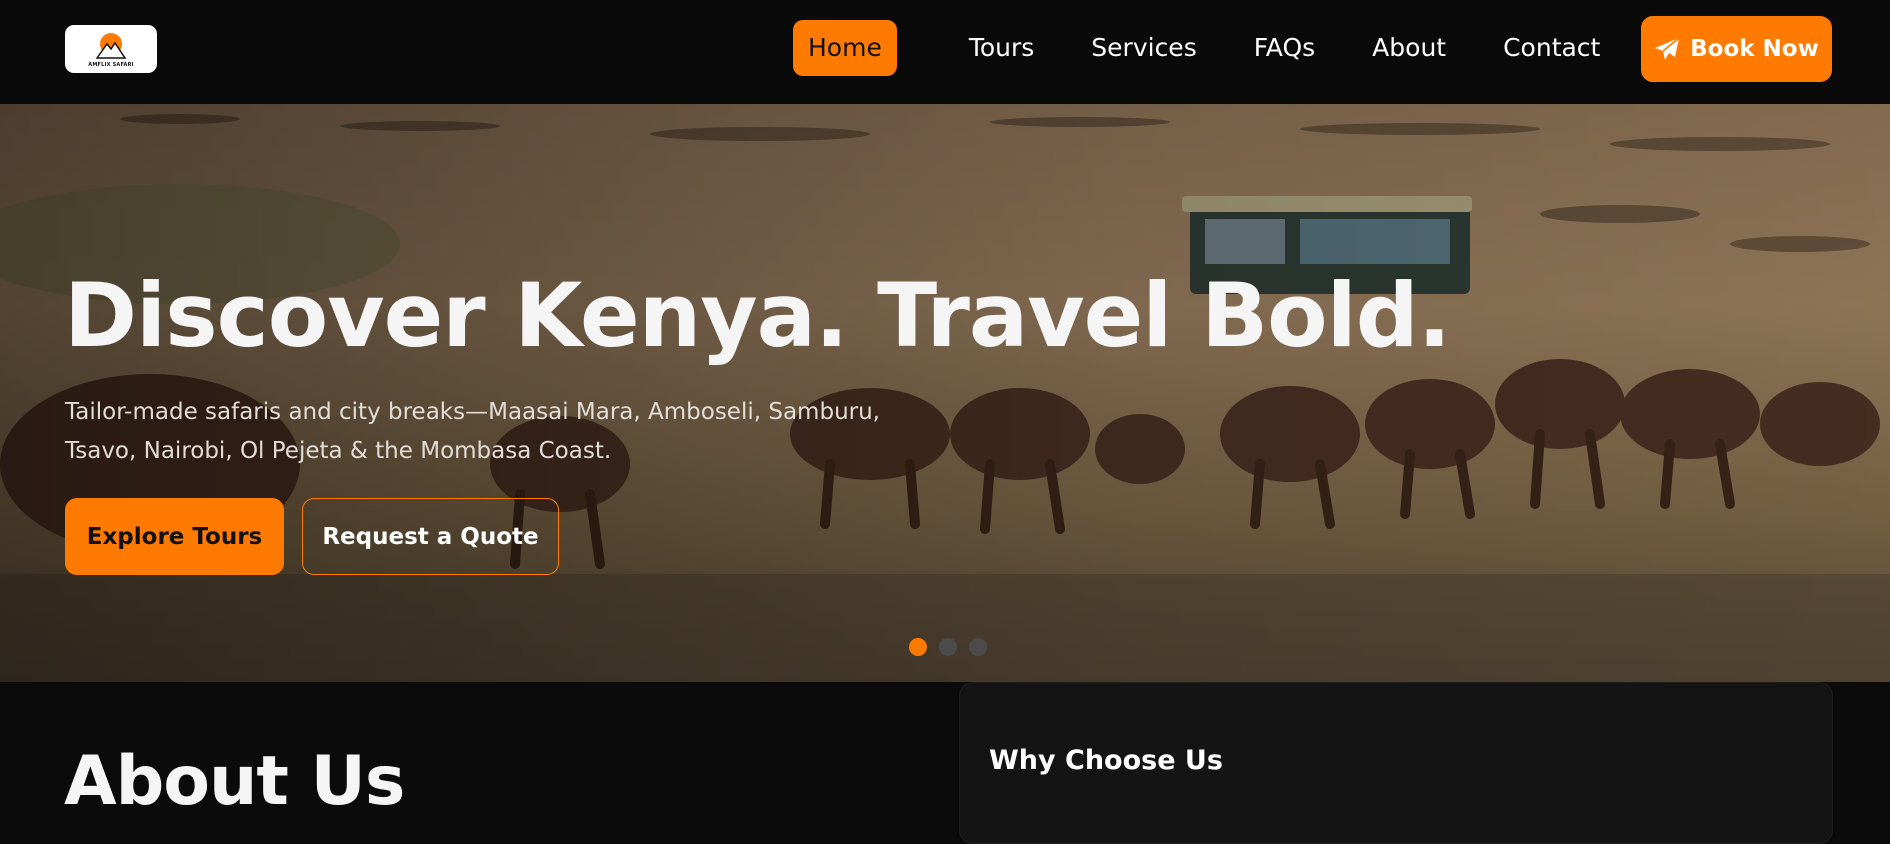 The image size is (1890, 844). What do you see at coordinates (174, 536) in the screenshot?
I see `explore-tours-button: Explore Tours` at bounding box center [174, 536].